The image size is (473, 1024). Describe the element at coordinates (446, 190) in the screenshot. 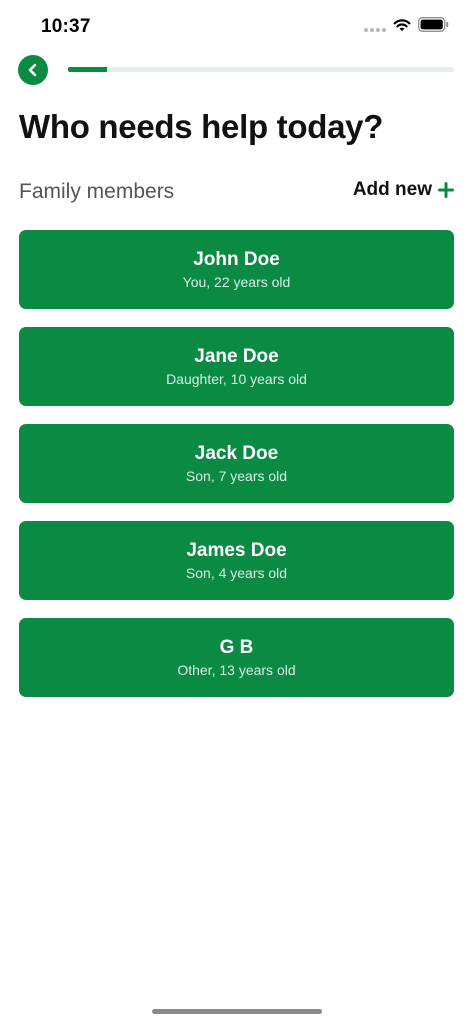

I see `plus-icon` at that location.